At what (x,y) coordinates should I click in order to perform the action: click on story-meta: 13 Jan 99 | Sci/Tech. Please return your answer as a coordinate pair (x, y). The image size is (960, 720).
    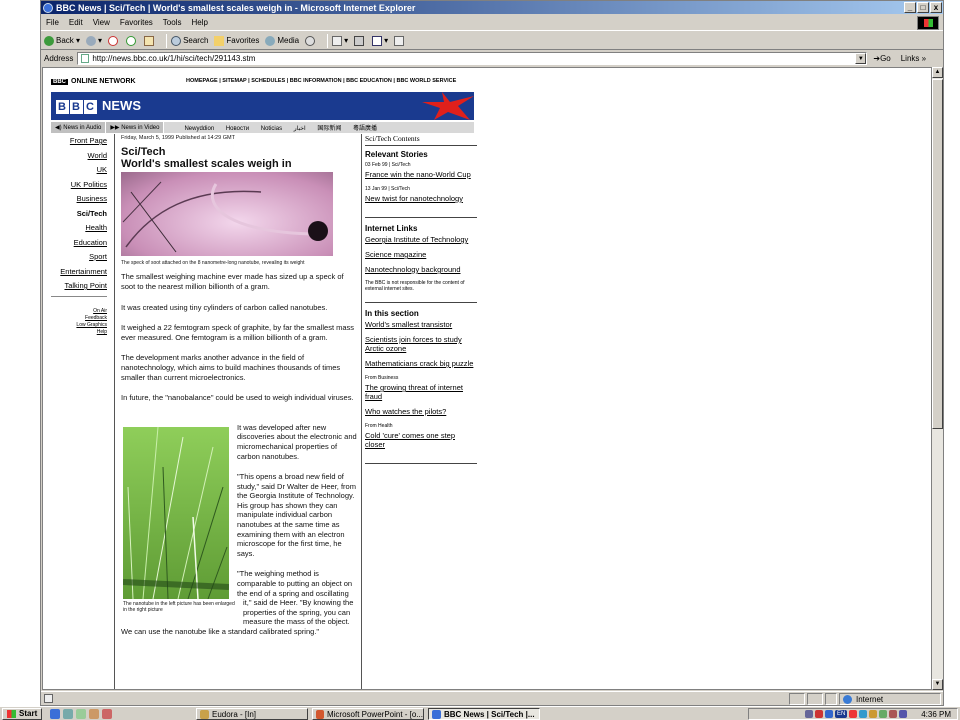
    Looking at the image, I should click on (387, 189).